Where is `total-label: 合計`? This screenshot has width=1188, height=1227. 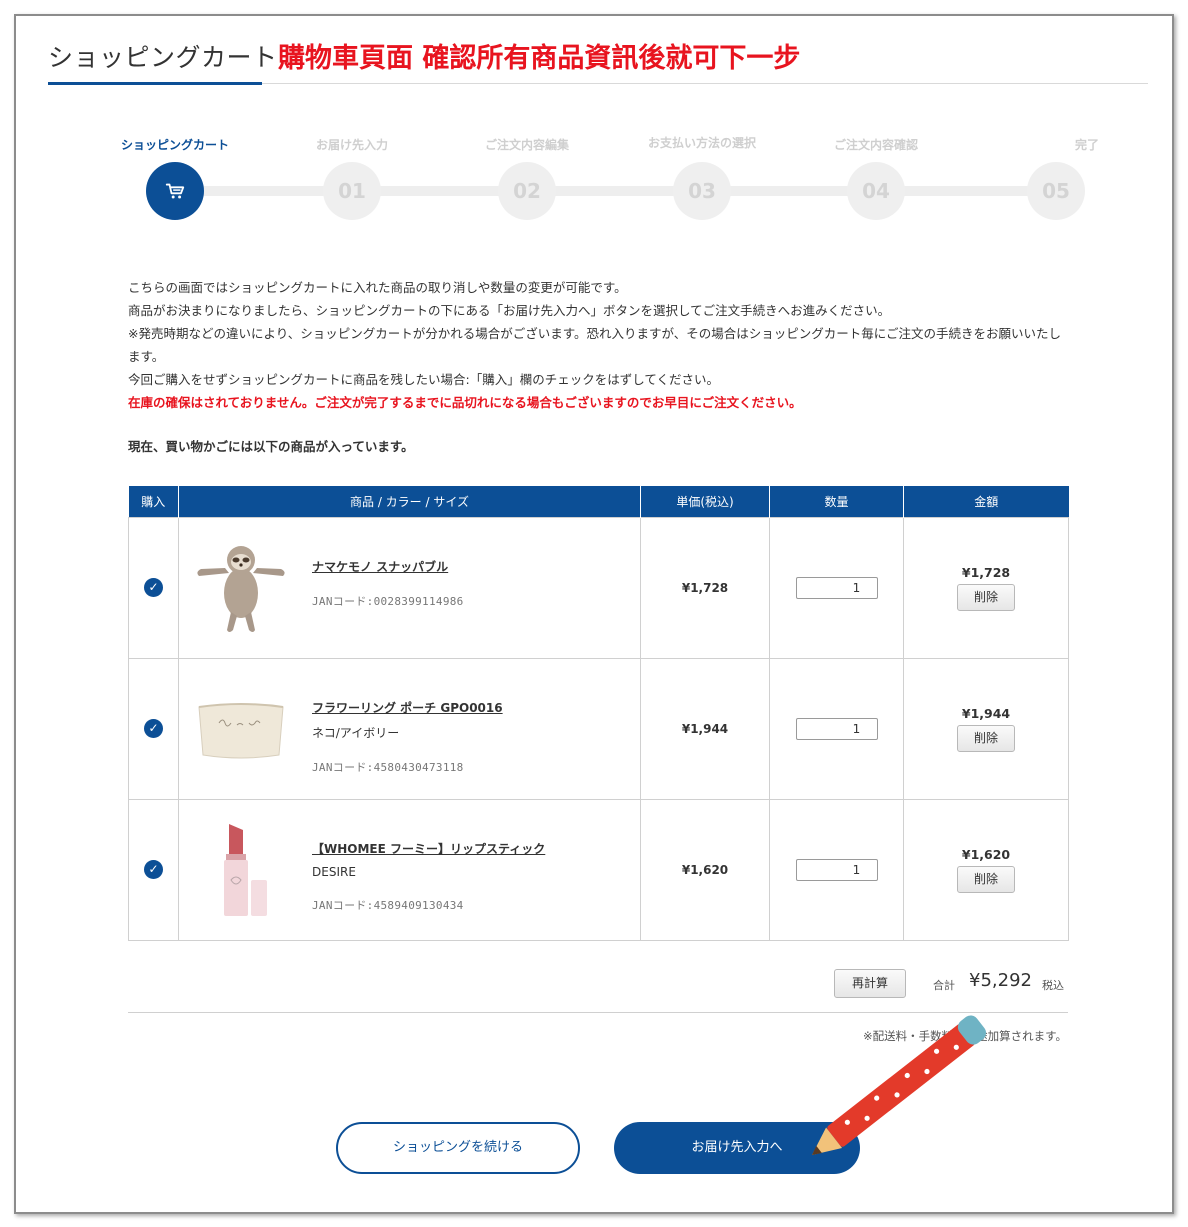 total-label: 合計 is located at coordinates (944, 985).